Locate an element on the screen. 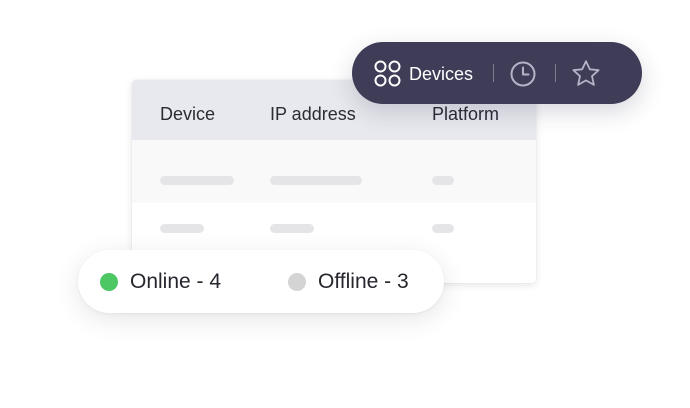  table-row is located at coordinates (334, 171).